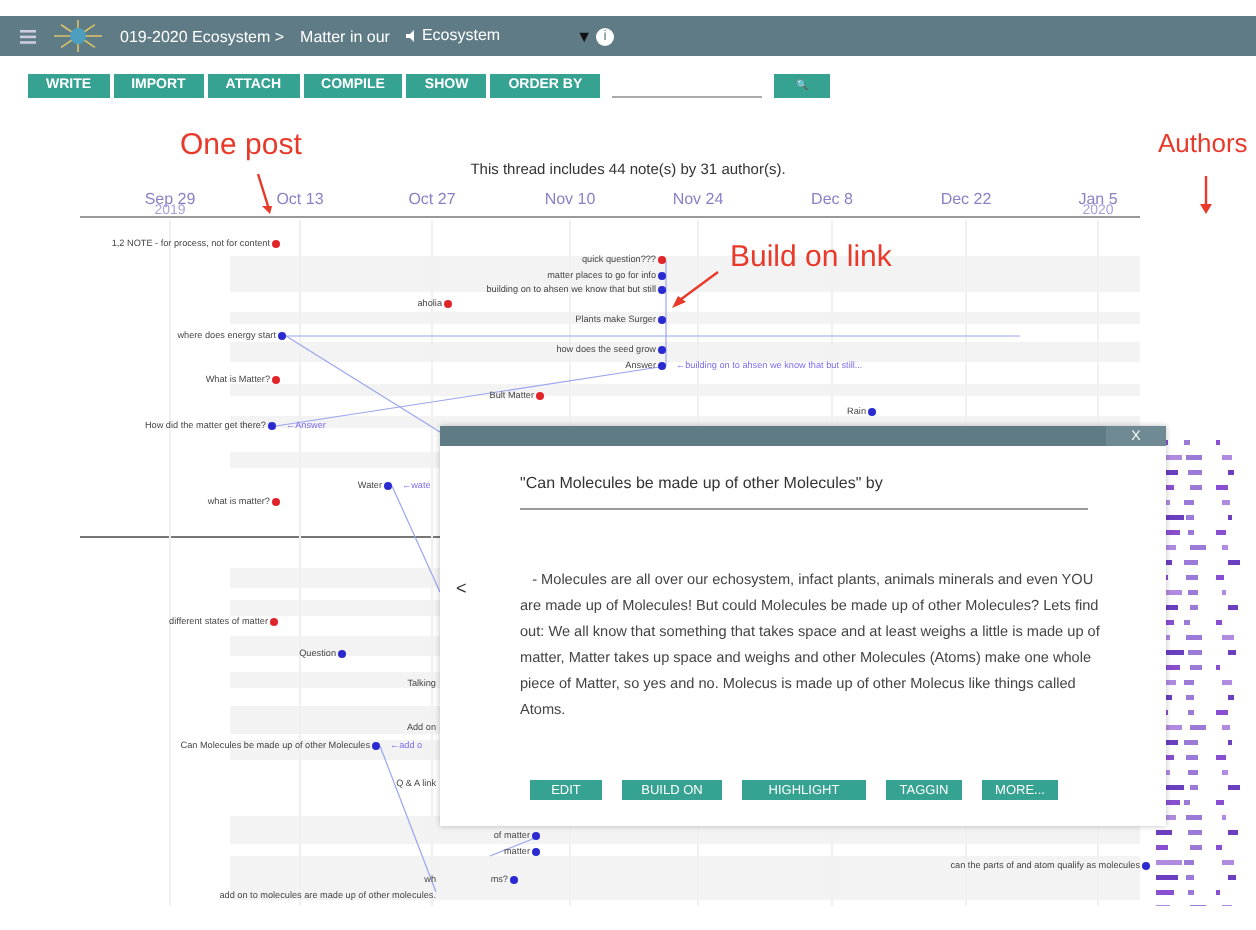 The image size is (1256, 930). Describe the element at coordinates (202, 36) in the screenshot. I see `breadcrumb-item: 019-2020 Ecosystem >` at that location.